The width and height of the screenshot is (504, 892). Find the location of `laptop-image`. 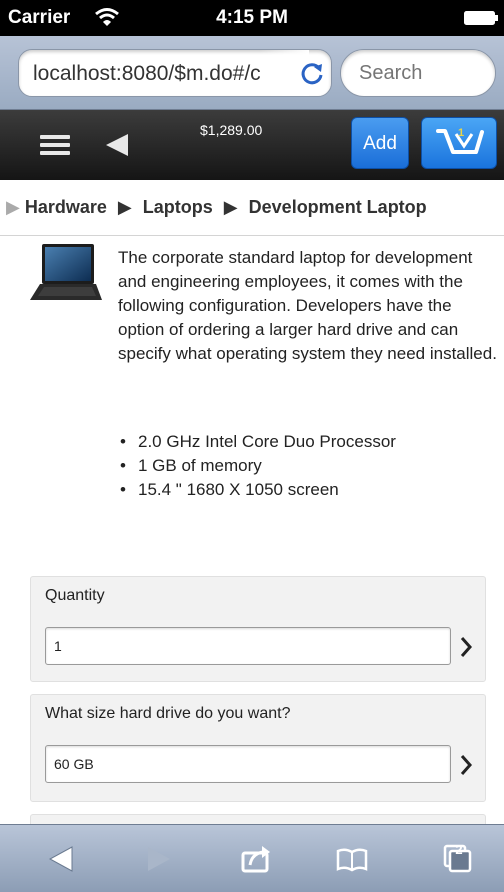

laptop-image is located at coordinates (66, 272).